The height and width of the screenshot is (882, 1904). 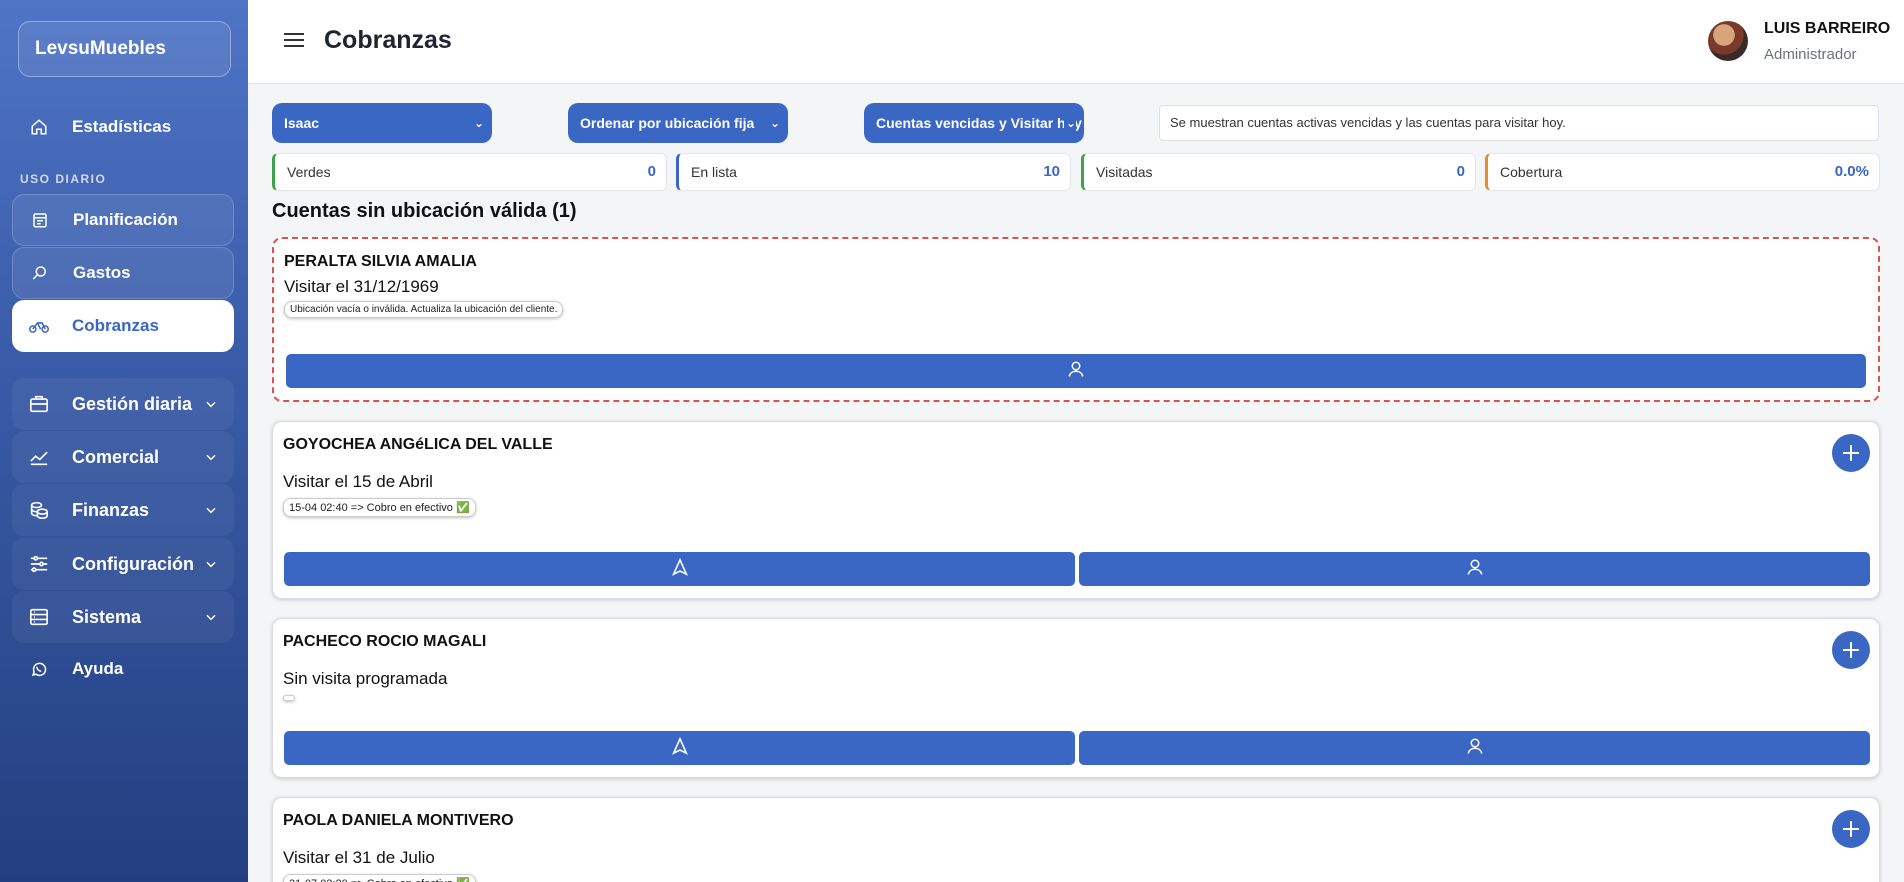 I want to click on sidebar-group-label: Sistema, so click(x=107, y=616).